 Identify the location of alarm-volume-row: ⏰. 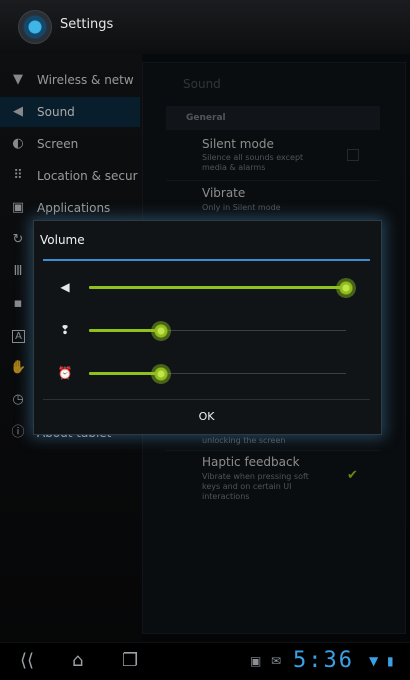
(207, 373).